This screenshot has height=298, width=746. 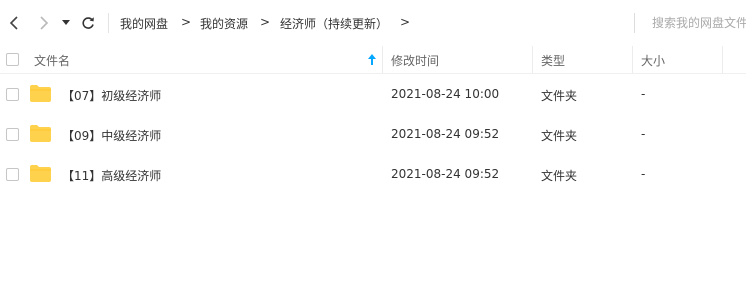 I want to click on file-name: 【07】初级经济师, so click(x=111, y=95).